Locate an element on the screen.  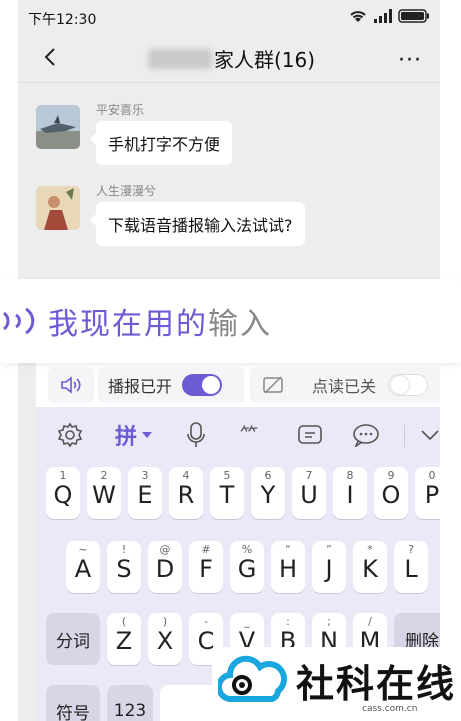
watermark: 社科在线 cass.com.cn is located at coordinates (336, 684).